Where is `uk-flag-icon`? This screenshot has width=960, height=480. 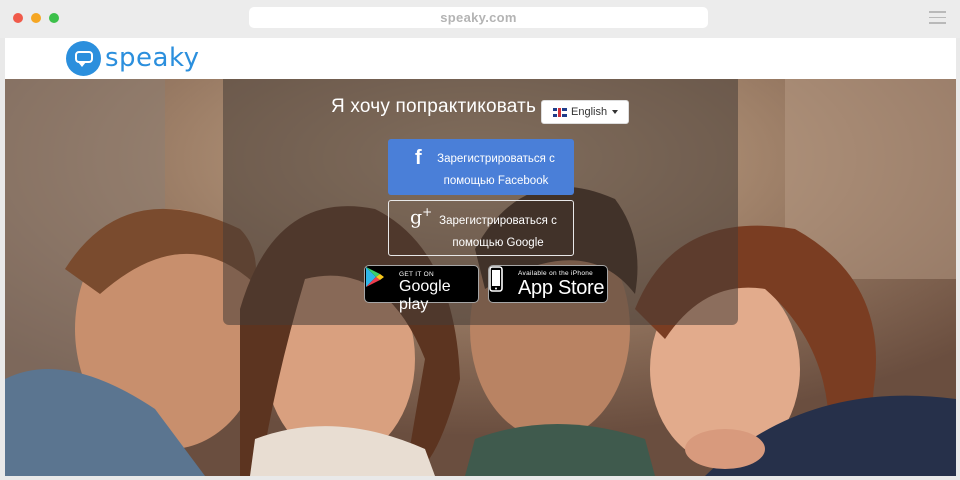 uk-flag-icon is located at coordinates (560, 112).